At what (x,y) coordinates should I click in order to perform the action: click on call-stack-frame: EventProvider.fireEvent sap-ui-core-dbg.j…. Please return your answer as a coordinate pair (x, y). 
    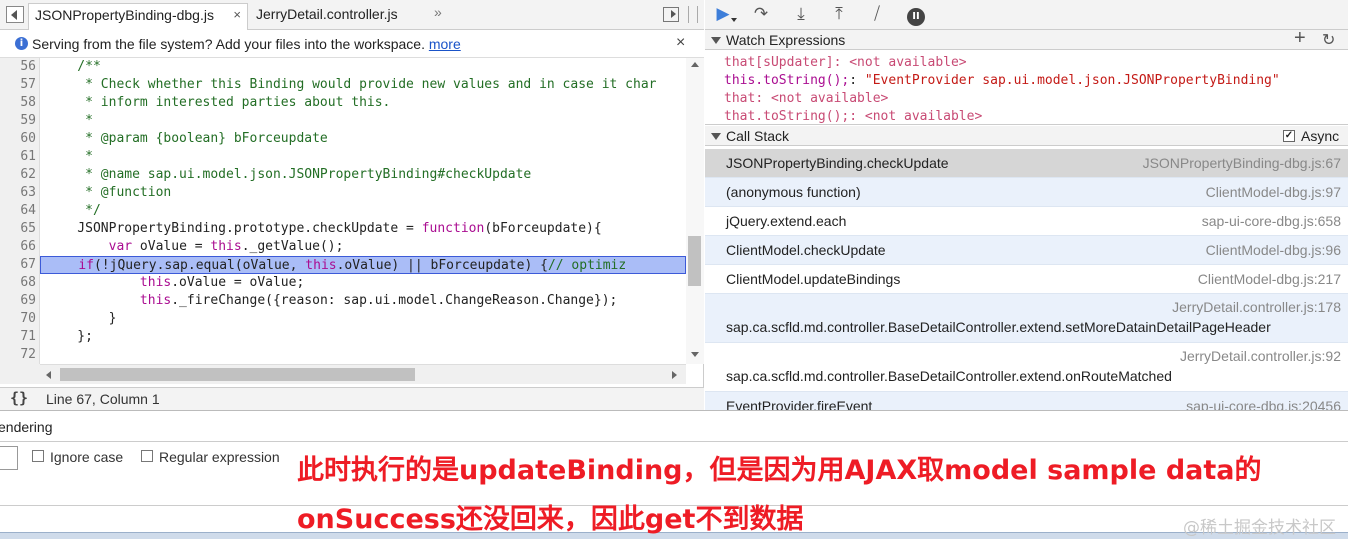
    Looking at the image, I should click on (1026, 401).